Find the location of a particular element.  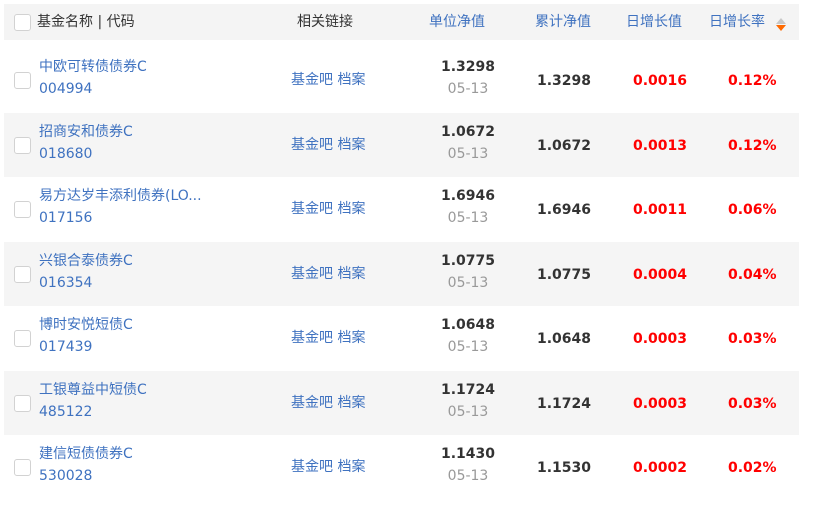

header-cumulative-nav: 累计净值 is located at coordinates (563, 22).